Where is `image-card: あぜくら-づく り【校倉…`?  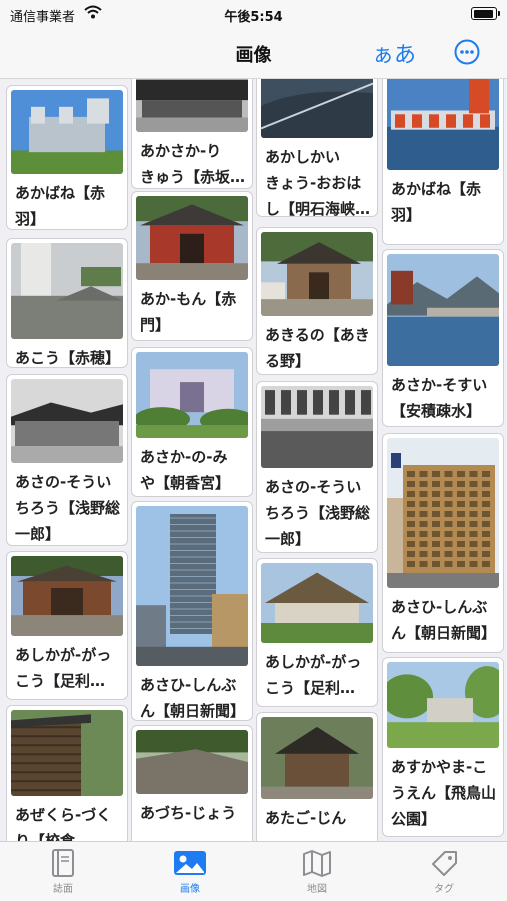
image-card: あぜくら-づく り【校倉… is located at coordinates (67, 773).